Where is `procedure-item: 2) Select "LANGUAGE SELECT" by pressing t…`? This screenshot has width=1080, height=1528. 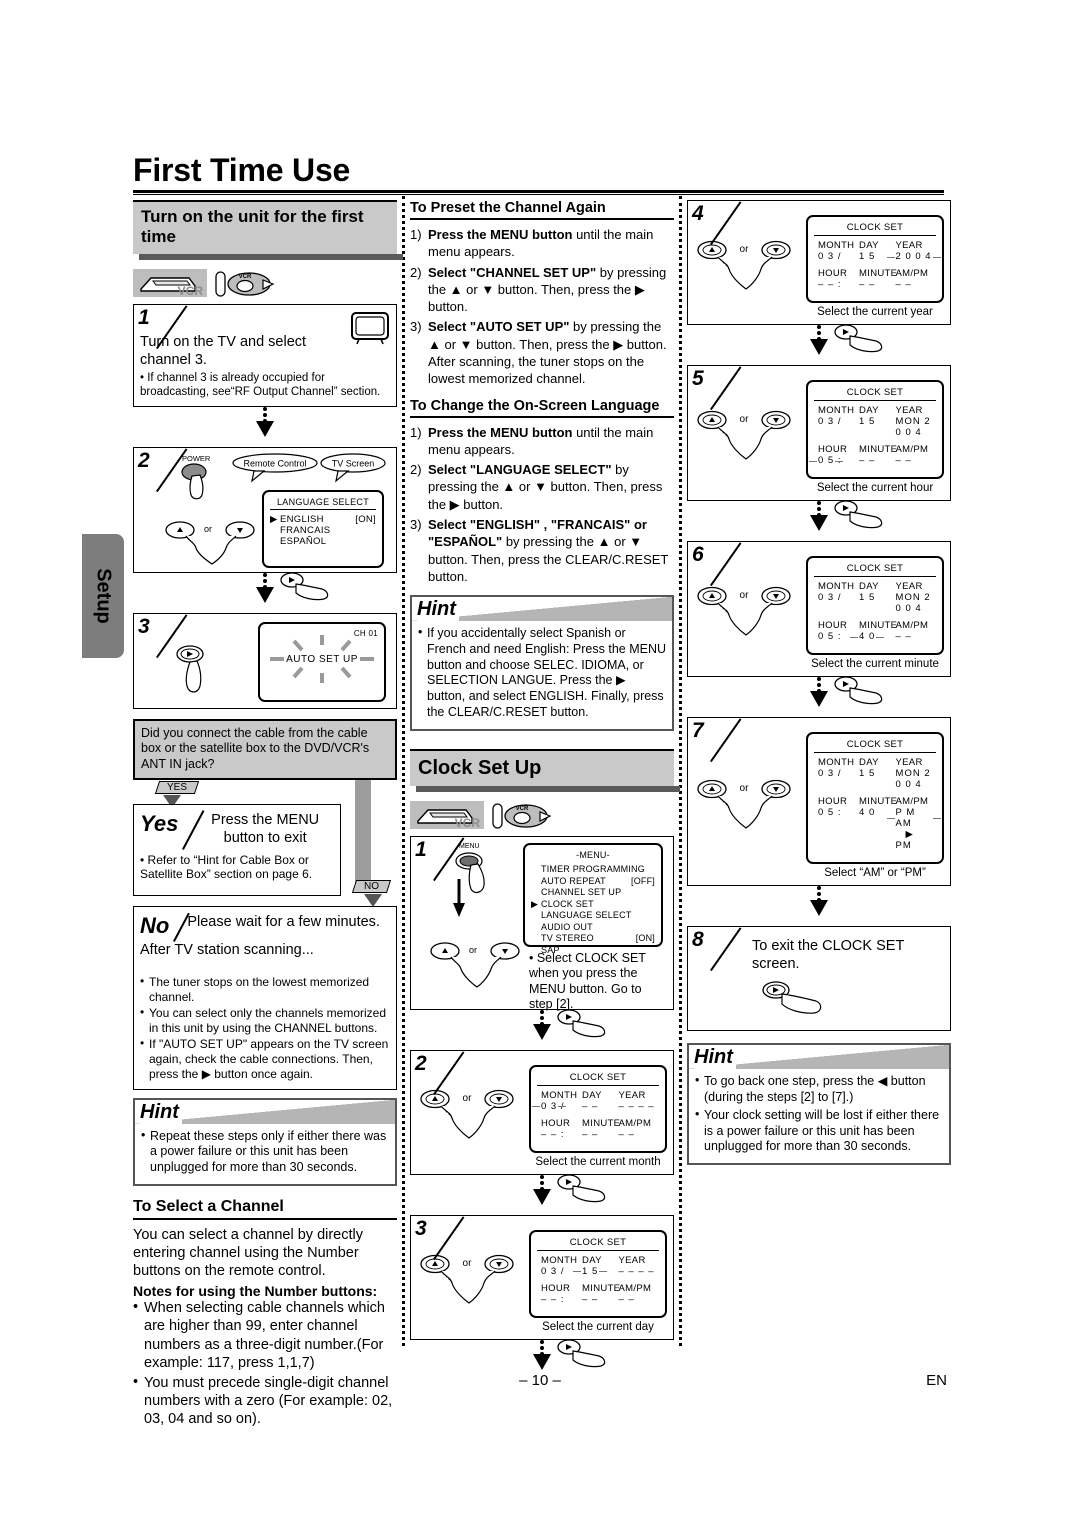 procedure-item: 2) Select "LANGUAGE SELECT" by pressing t… is located at coordinates (542, 487).